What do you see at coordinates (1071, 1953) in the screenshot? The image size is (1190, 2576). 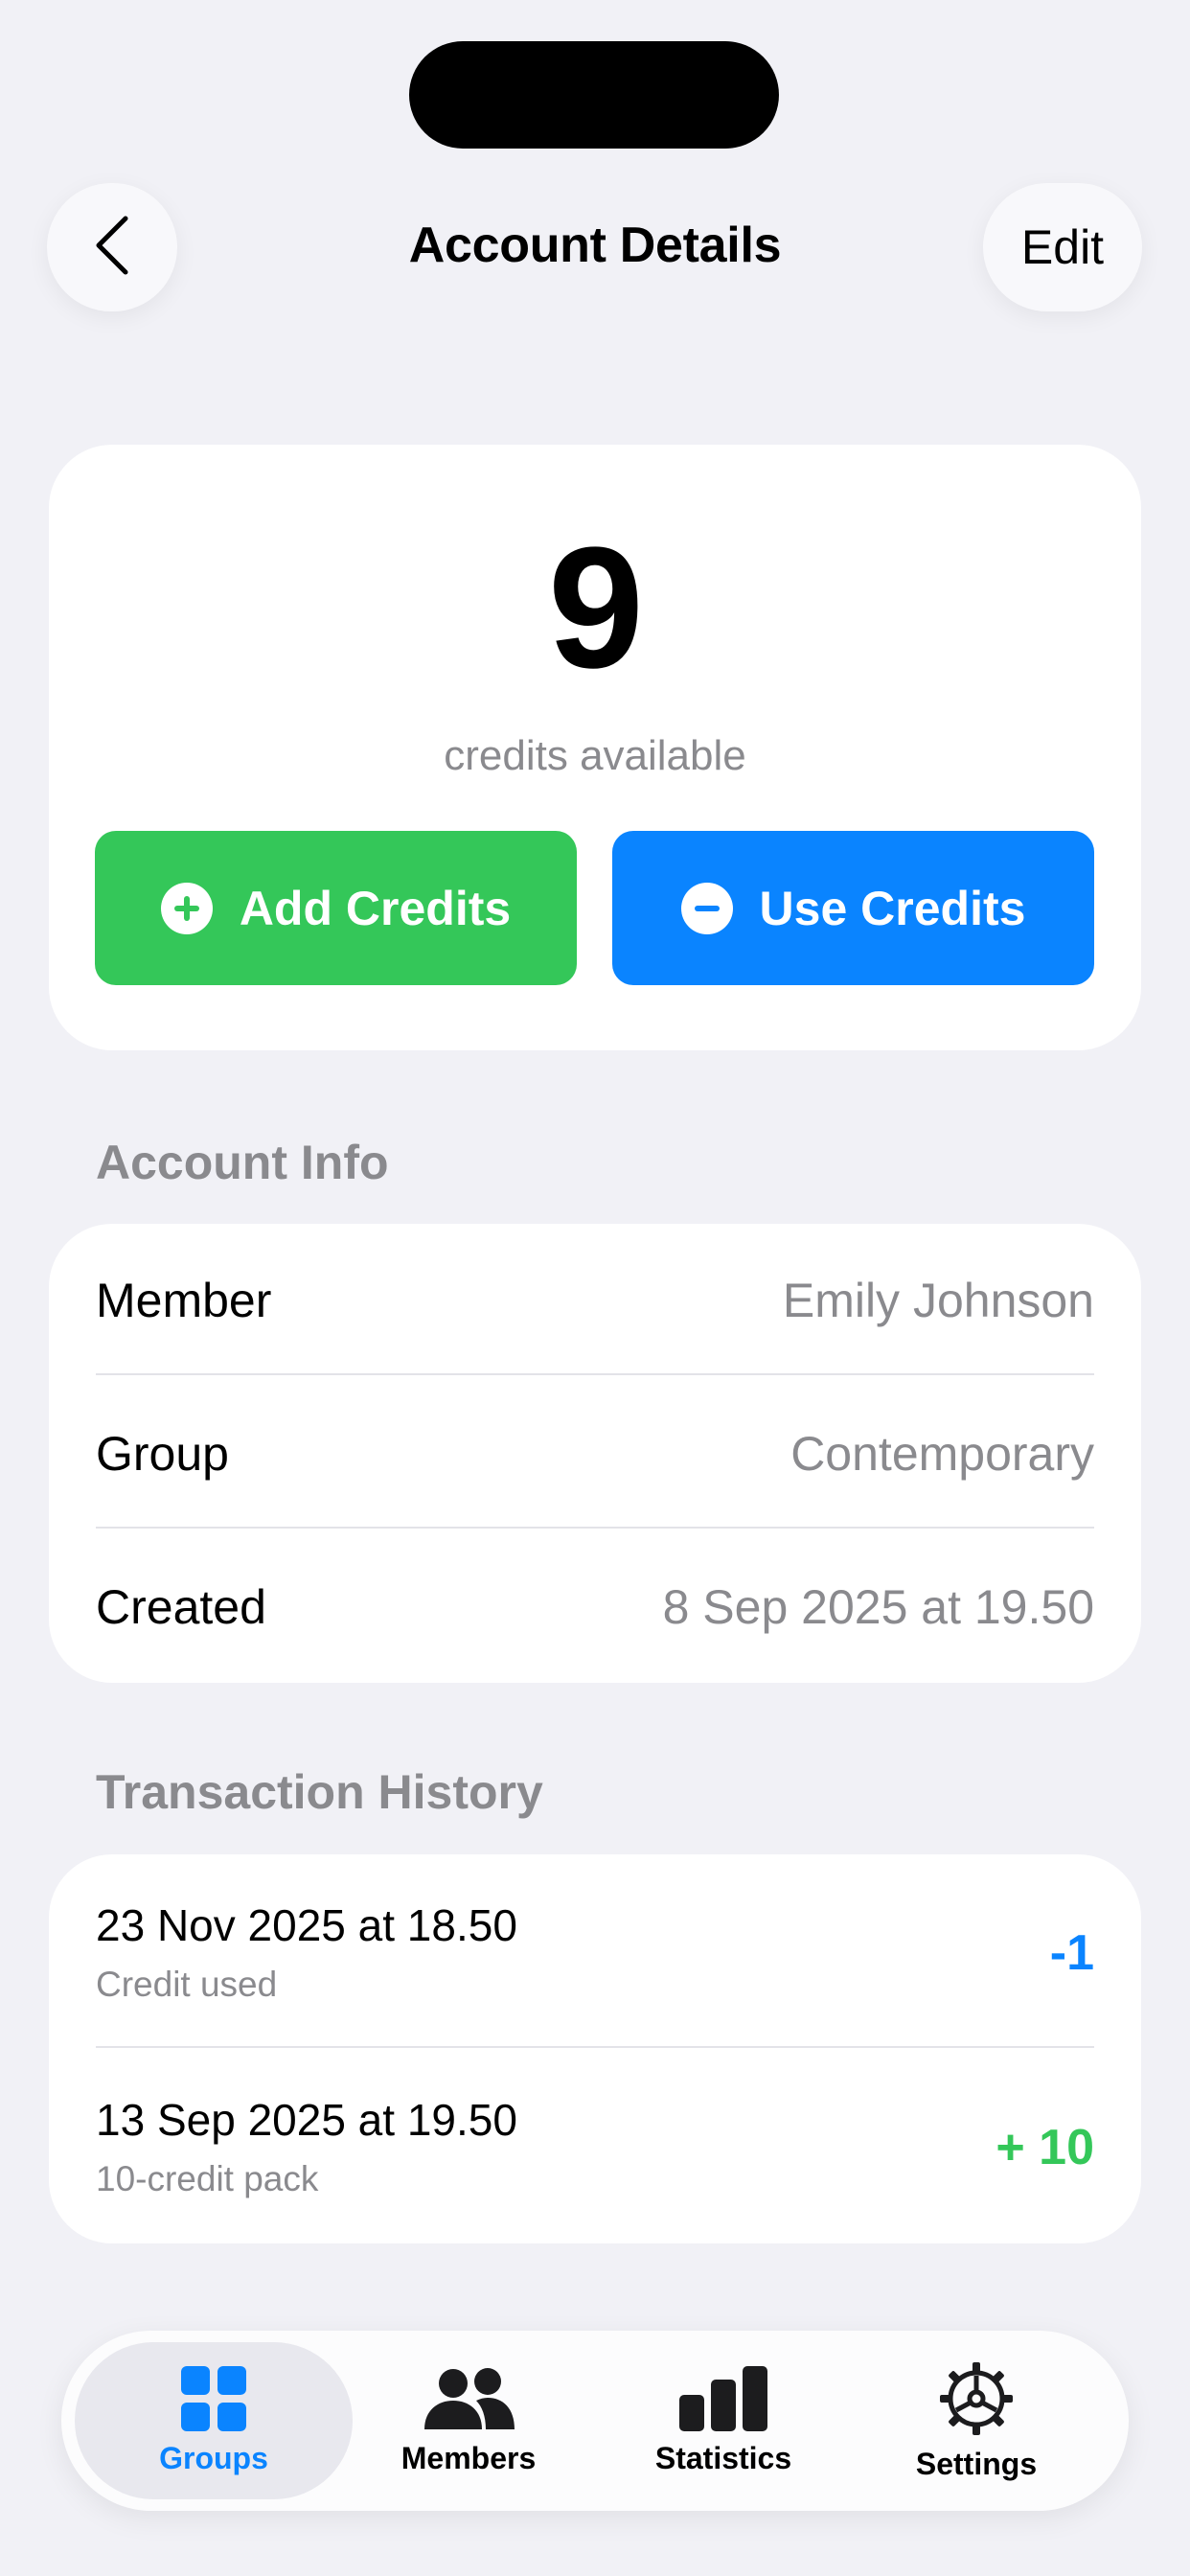 I see `transaction-amount: -1` at bounding box center [1071, 1953].